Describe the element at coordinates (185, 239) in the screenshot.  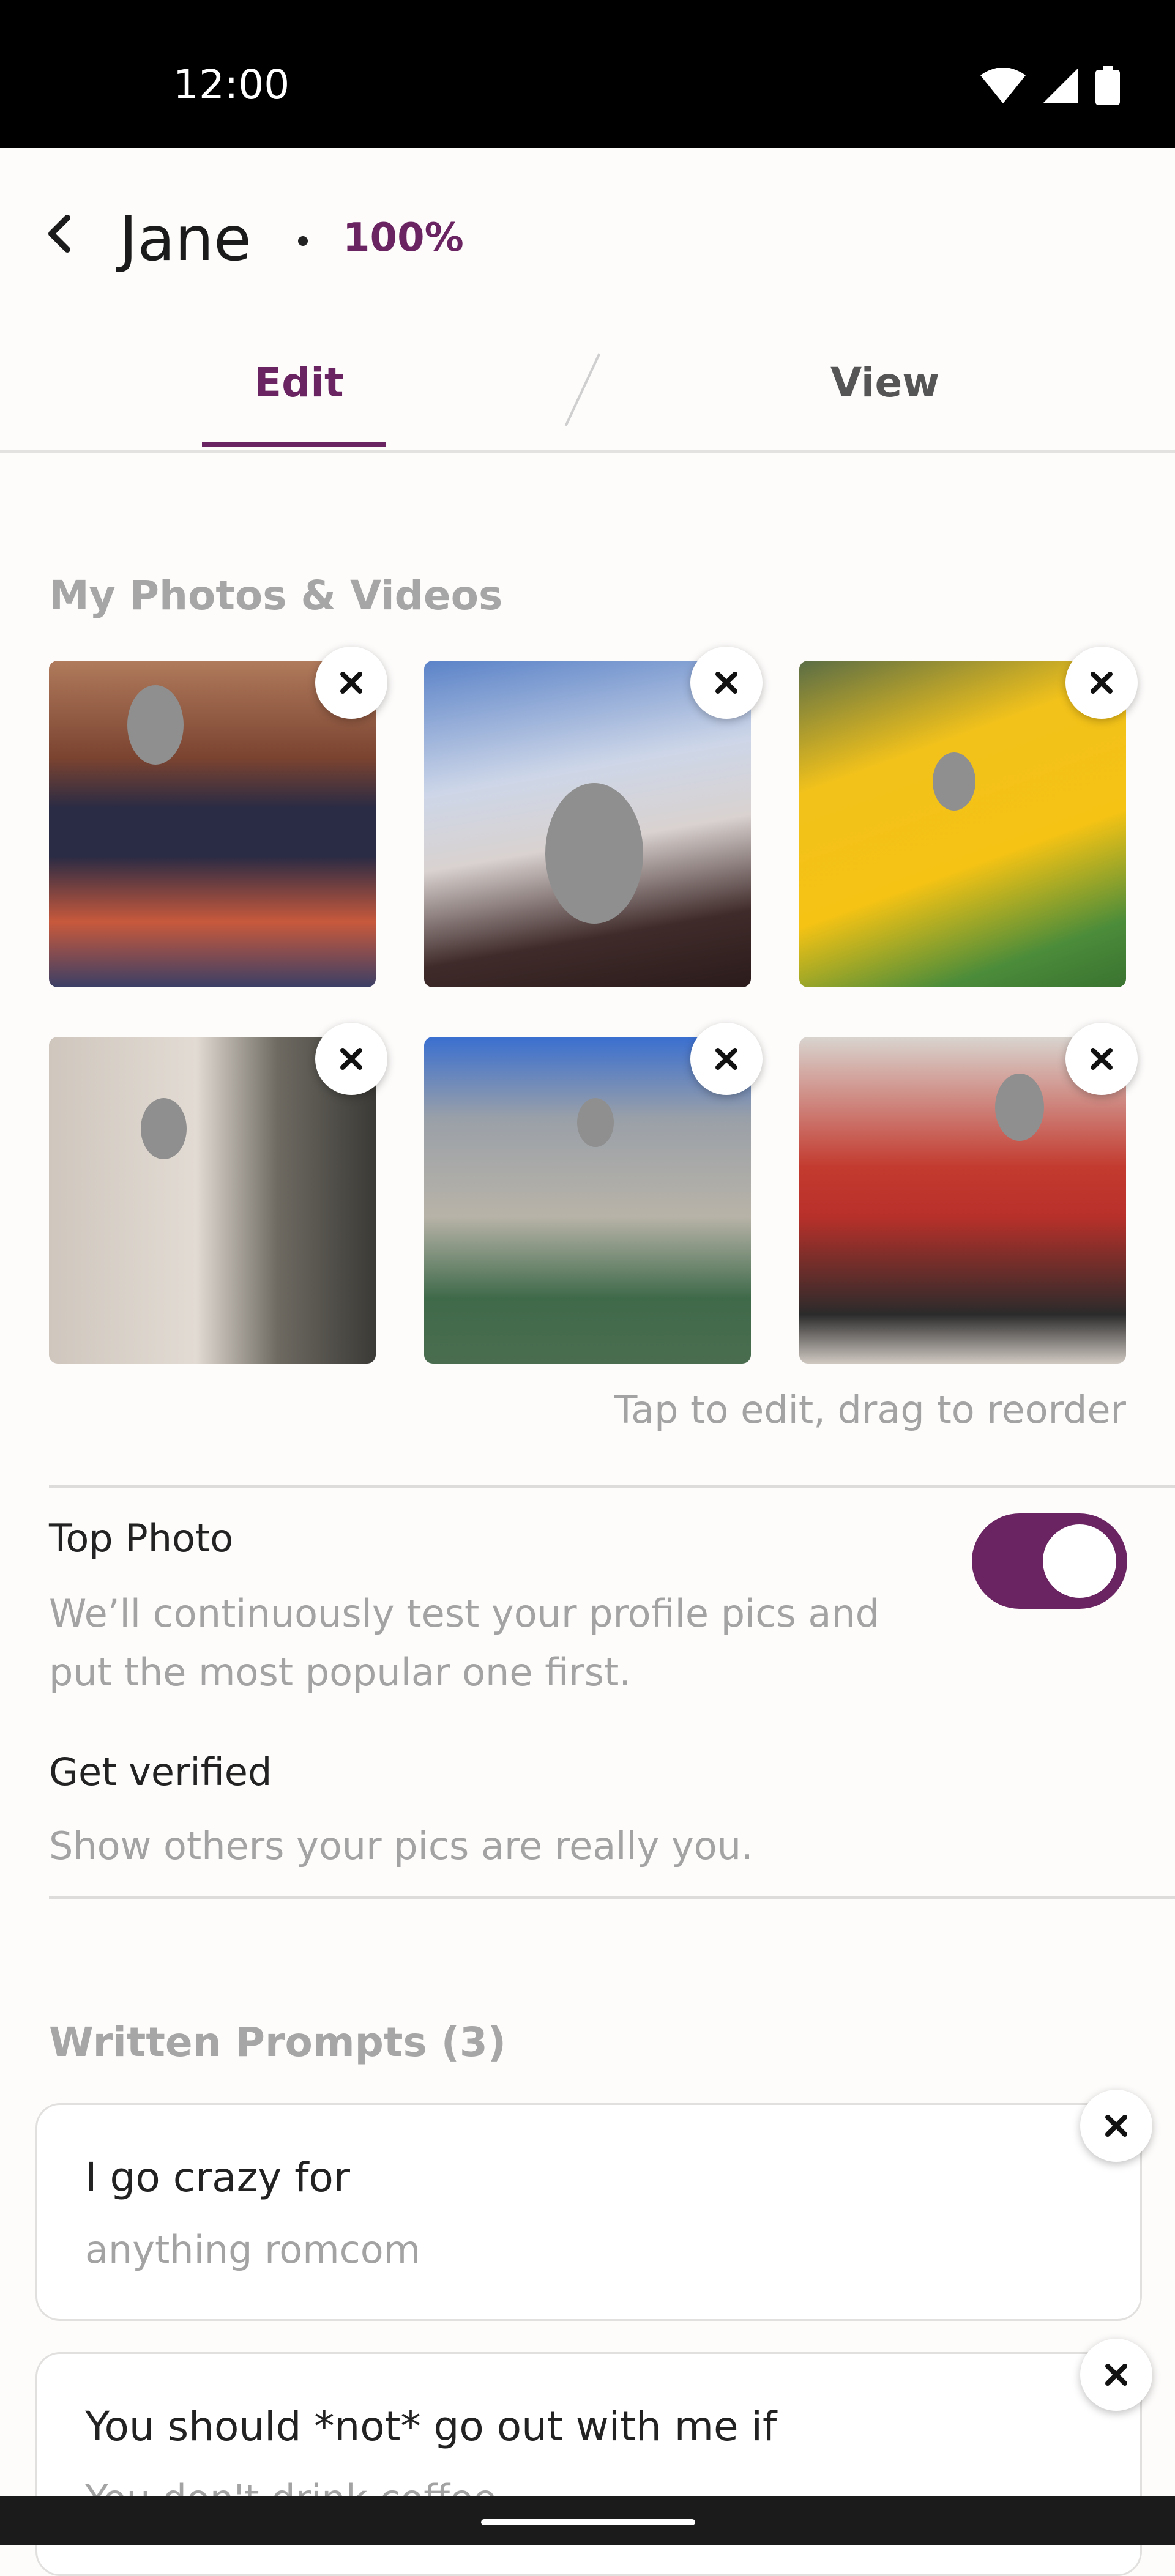
I see `profile-name: Jane` at that location.